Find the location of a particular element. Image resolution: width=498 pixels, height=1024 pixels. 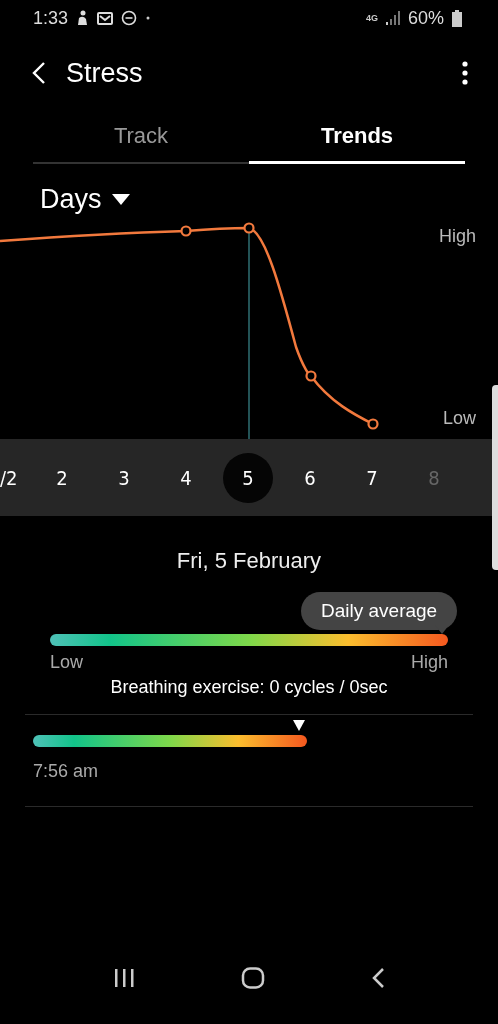

day-item: 6 is located at coordinates (310, 477).